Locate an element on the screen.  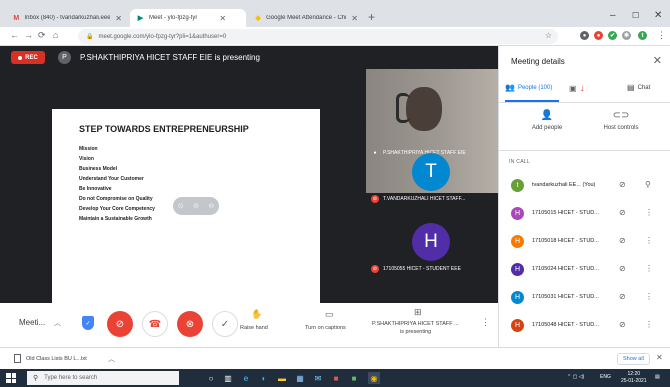
confirm-button: ✓ is located at coordinates (225, 324).